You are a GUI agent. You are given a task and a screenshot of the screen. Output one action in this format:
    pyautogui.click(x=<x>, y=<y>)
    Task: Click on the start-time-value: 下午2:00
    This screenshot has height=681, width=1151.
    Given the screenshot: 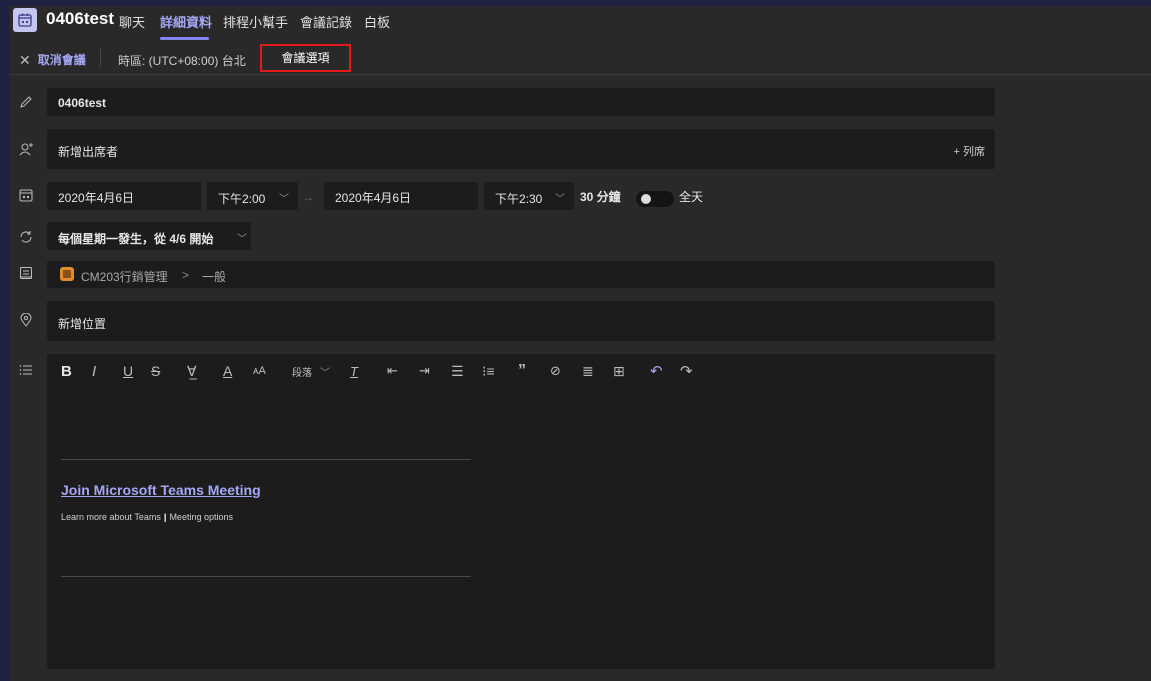 What is the action you would take?
    pyautogui.click(x=242, y=199)
    